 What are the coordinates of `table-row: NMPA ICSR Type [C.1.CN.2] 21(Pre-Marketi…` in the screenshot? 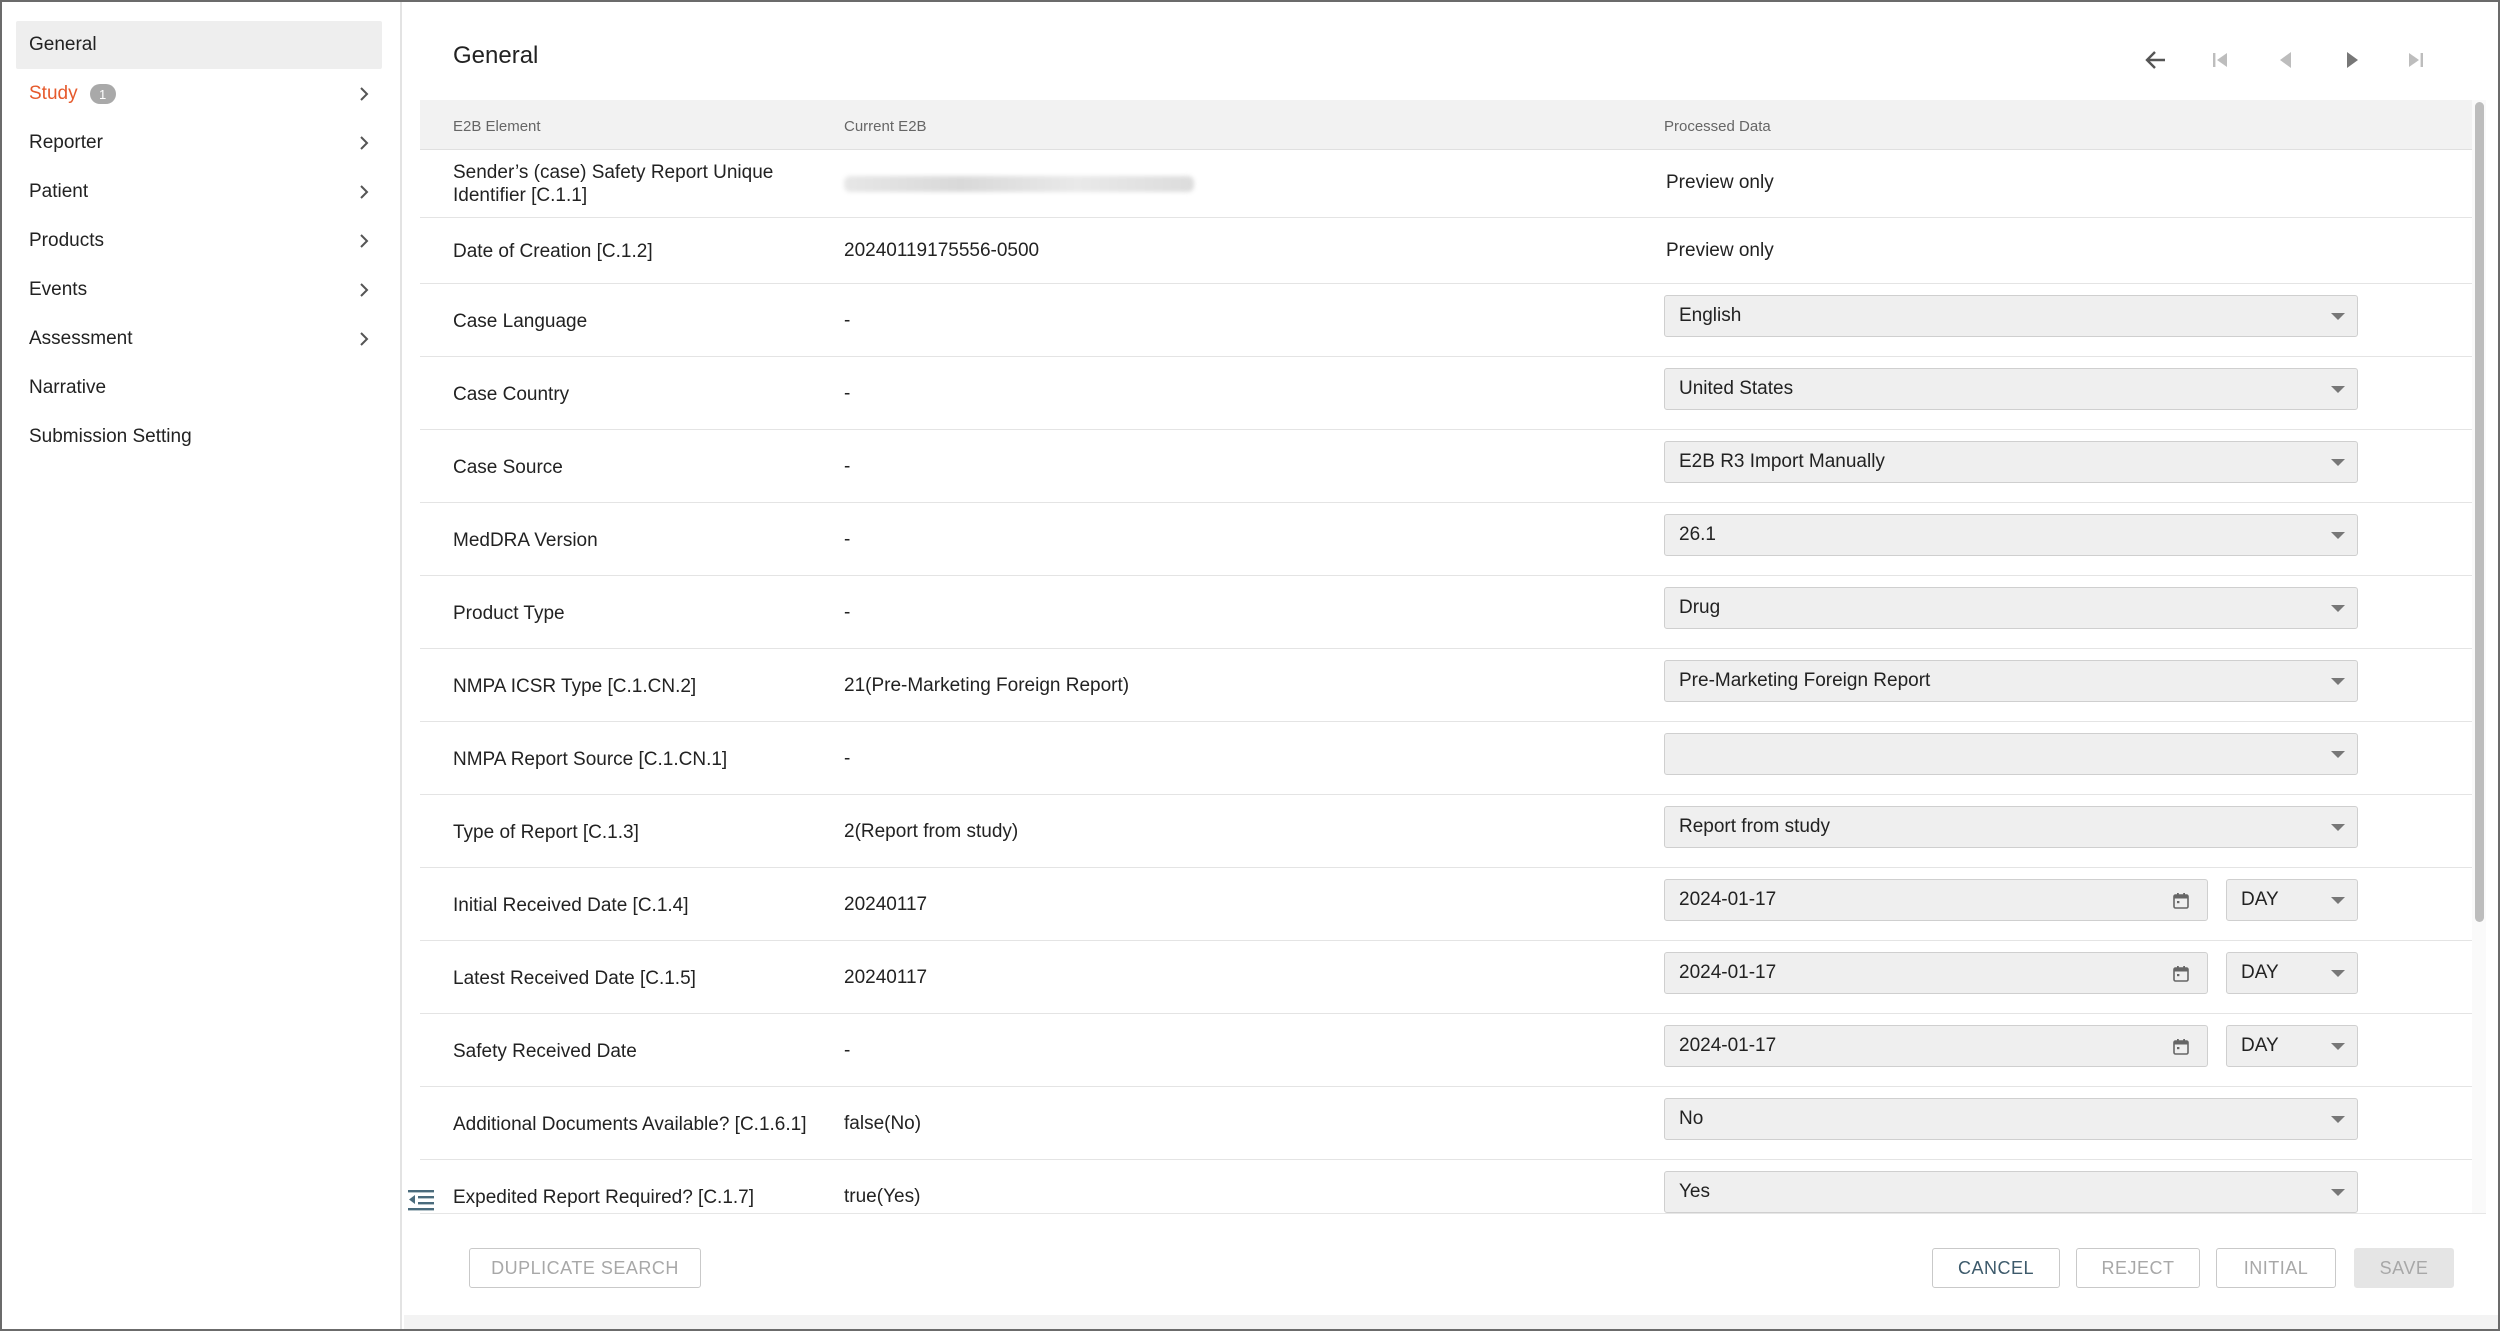 It's located at (1446, 685).